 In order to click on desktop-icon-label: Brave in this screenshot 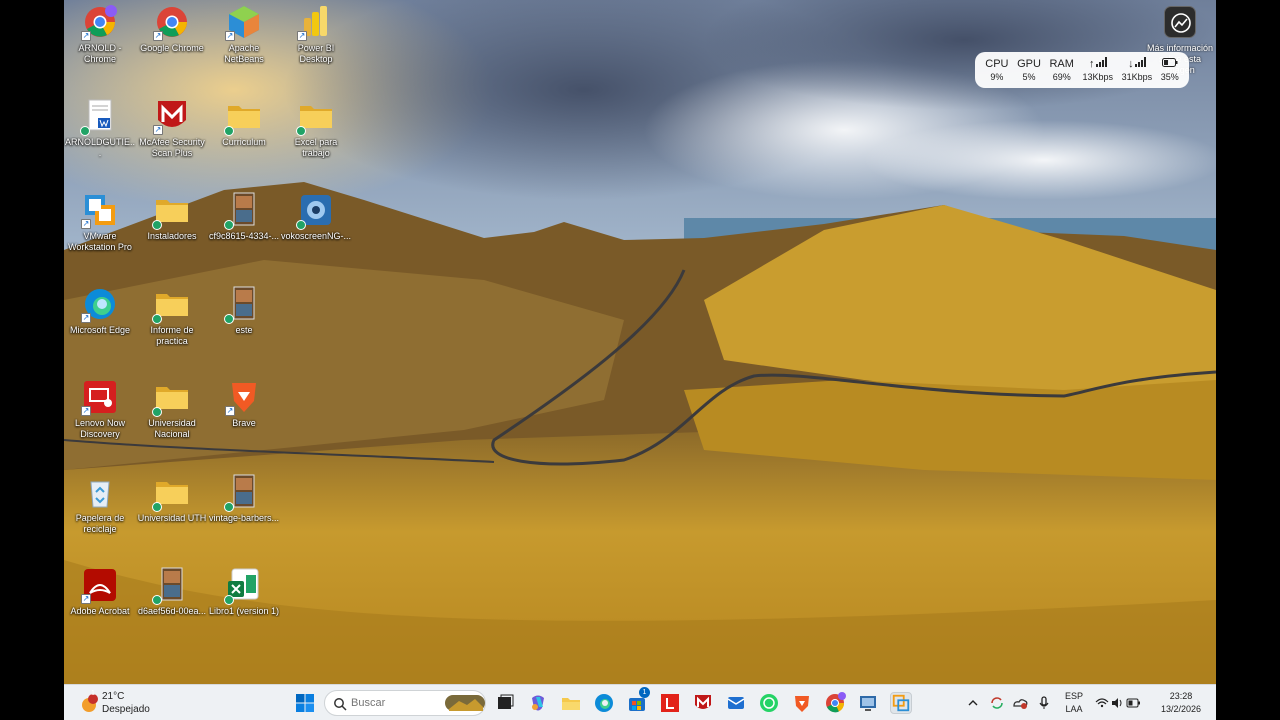, I will do `click(244, 423)`.